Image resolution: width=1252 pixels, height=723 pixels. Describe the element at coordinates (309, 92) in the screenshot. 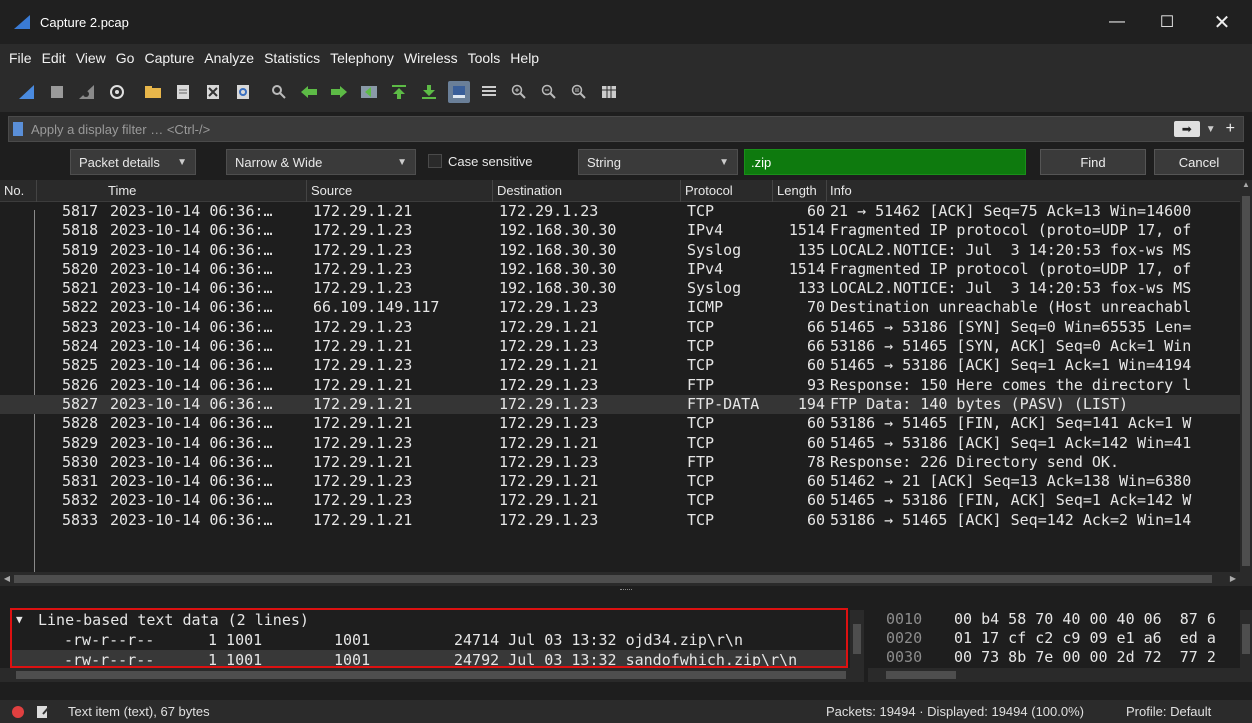

I see `back-arrow-icon` at that location.